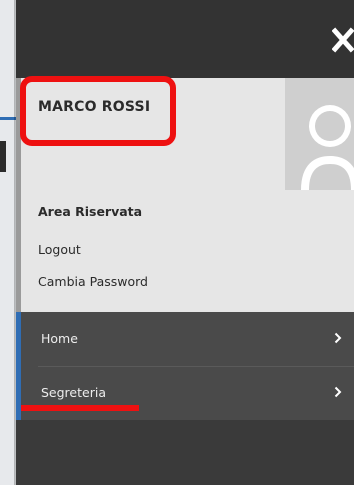 Image resolution: width=354 pixels, height=485 pixels. What do you see at coordinates (93, 281) in the screenshot?
I see `change-password-link: Cambia Password` at bounding box center [93, 281].